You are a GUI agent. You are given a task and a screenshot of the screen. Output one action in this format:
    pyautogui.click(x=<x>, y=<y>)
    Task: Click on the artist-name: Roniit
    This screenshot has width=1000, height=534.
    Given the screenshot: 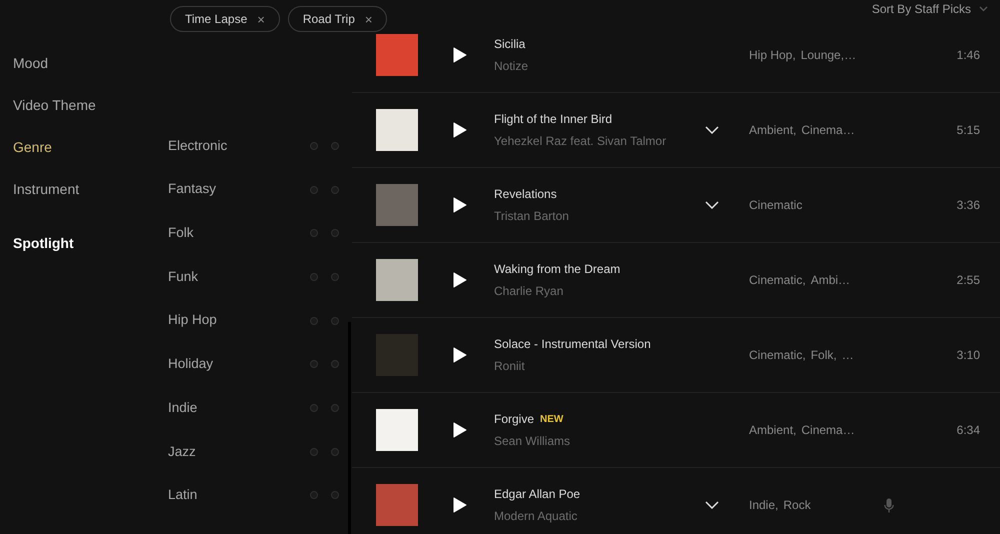 What is the action you would take?
    pyautogui.click(x=510, y=366)
    